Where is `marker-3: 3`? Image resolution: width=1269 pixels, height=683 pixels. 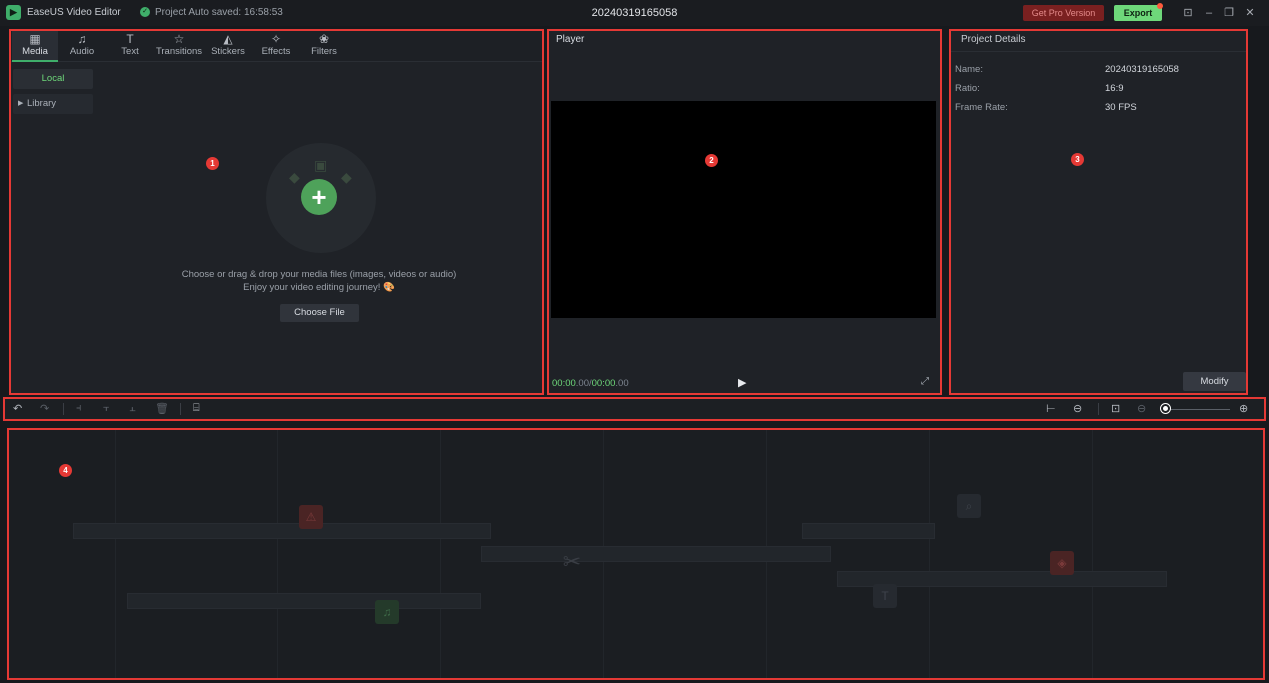
marker-3: 3 is located at coordinates (1077, 159).